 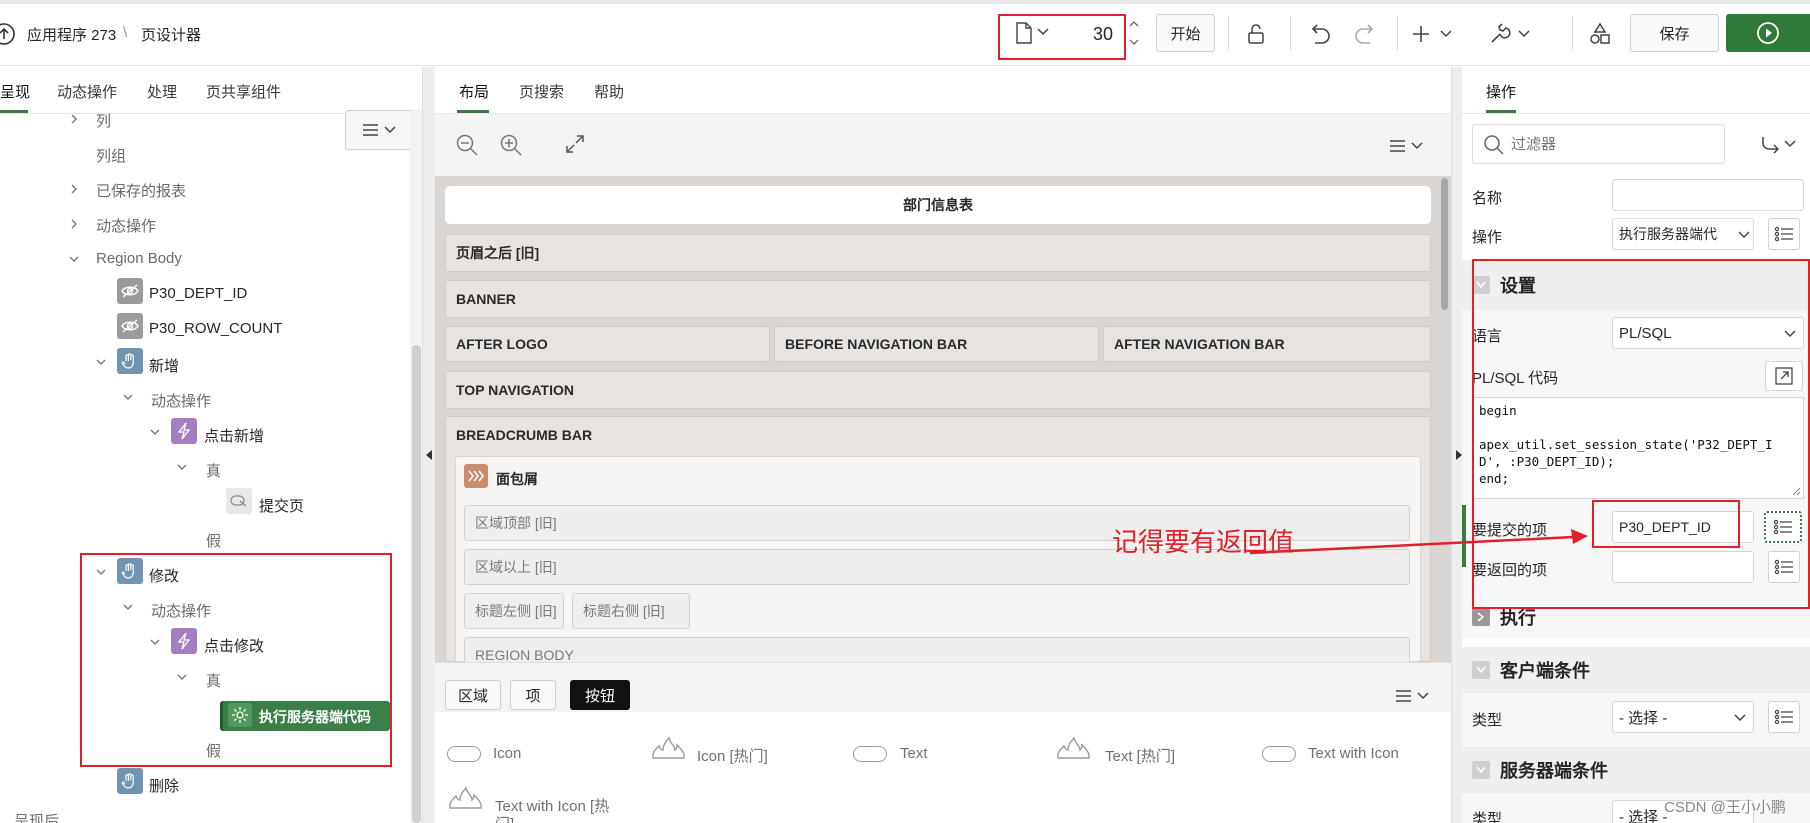 I want to click on tab-dynamic-actions: 动态操作, so click(x=87, y=91).